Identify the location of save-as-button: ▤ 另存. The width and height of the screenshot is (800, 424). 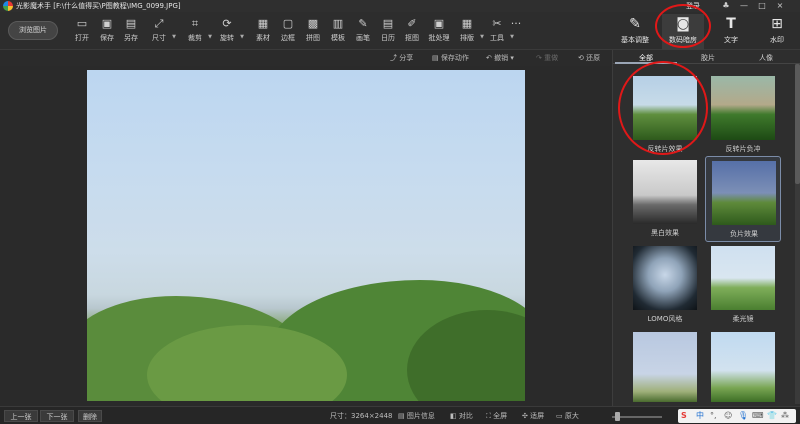
(131, 32).